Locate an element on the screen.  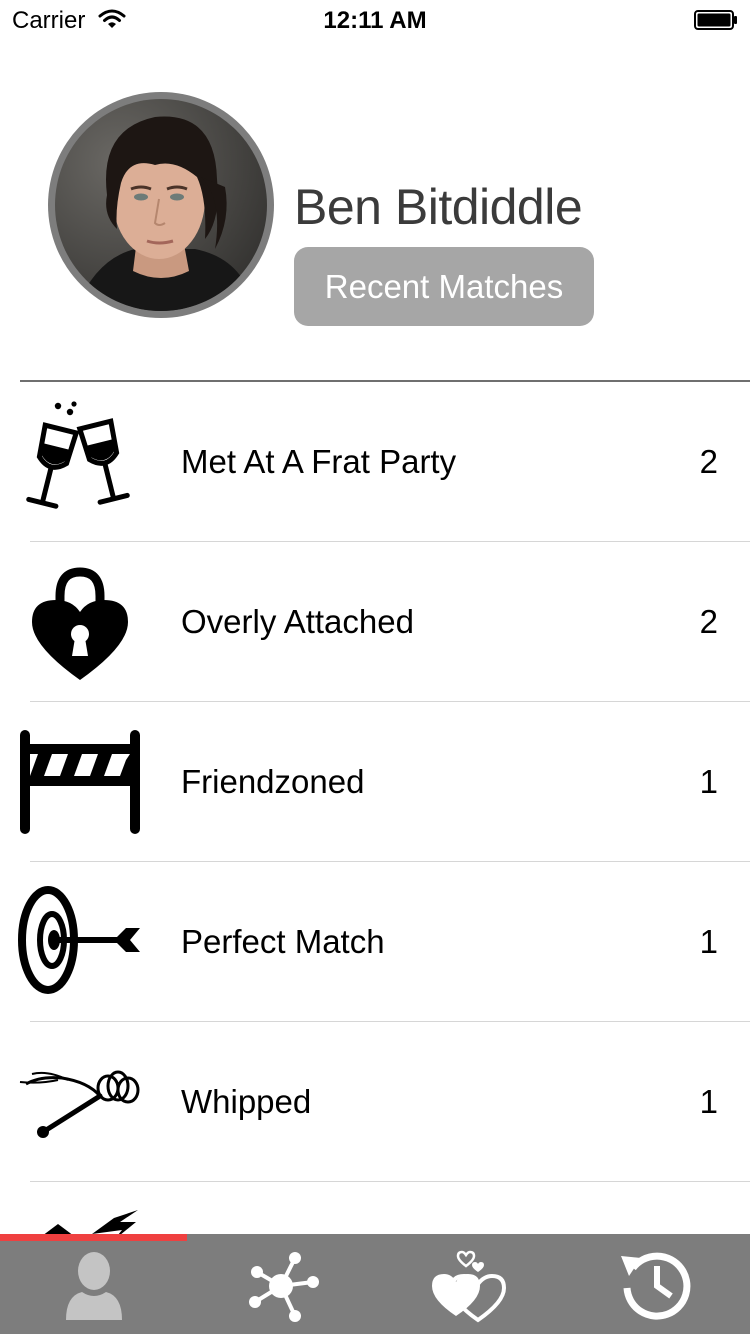
list-item: Friendzoned 1 is located at coordinates (375, 782).